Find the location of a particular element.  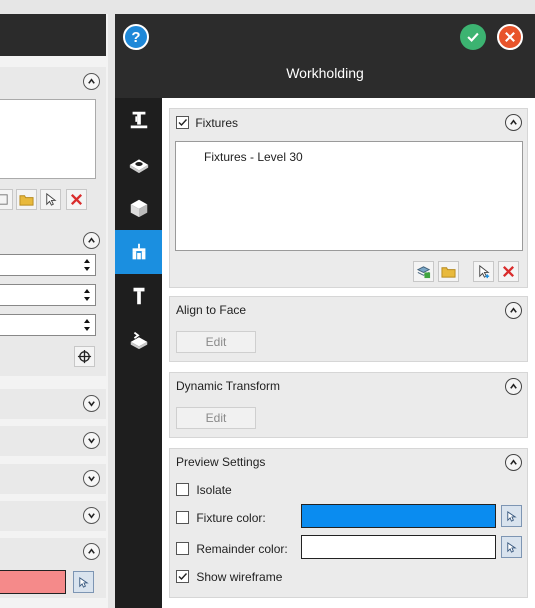

fixture-color-label: Fixture color: is located at coordinates (231, 517).